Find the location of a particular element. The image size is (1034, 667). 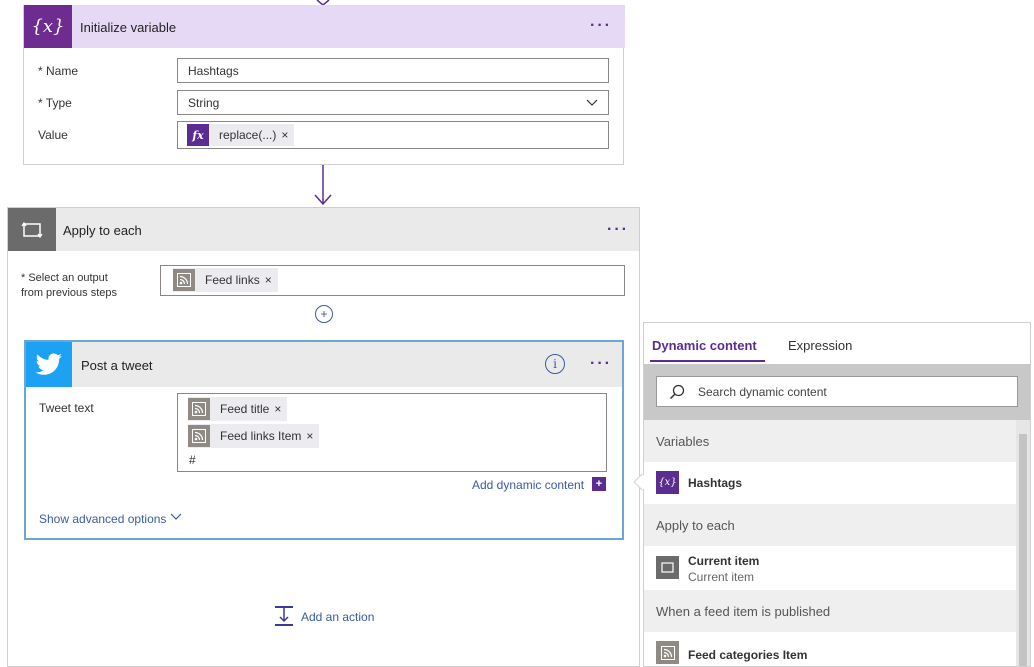

select-output-label-line2: from previous steps is located at coordinates (69, 293).